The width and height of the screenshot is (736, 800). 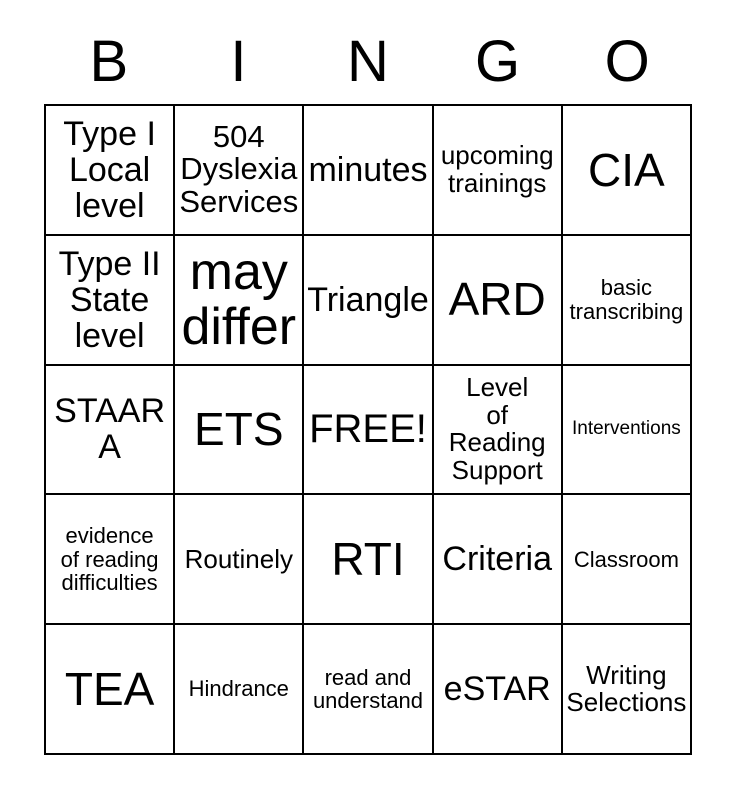 I want to click on bingo-cell-r4-c4: Writing Selections, so click(x=627, y=690).